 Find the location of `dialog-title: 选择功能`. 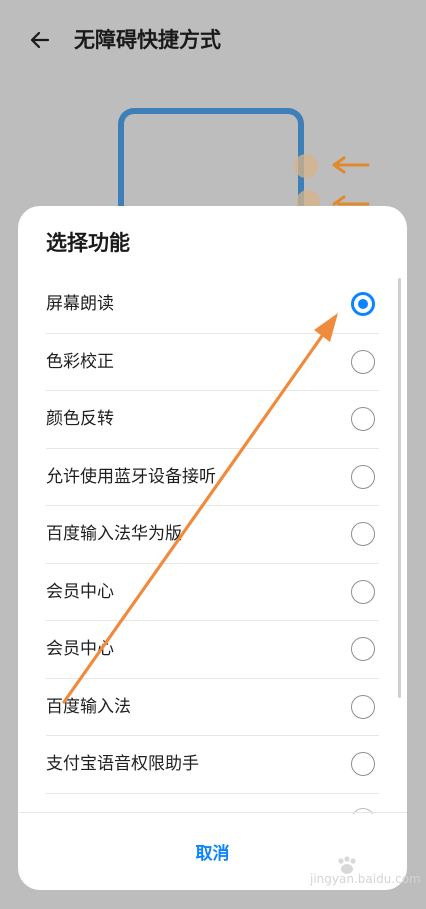

dialog-title: 选择功能 is located at coordinates (88, 243).